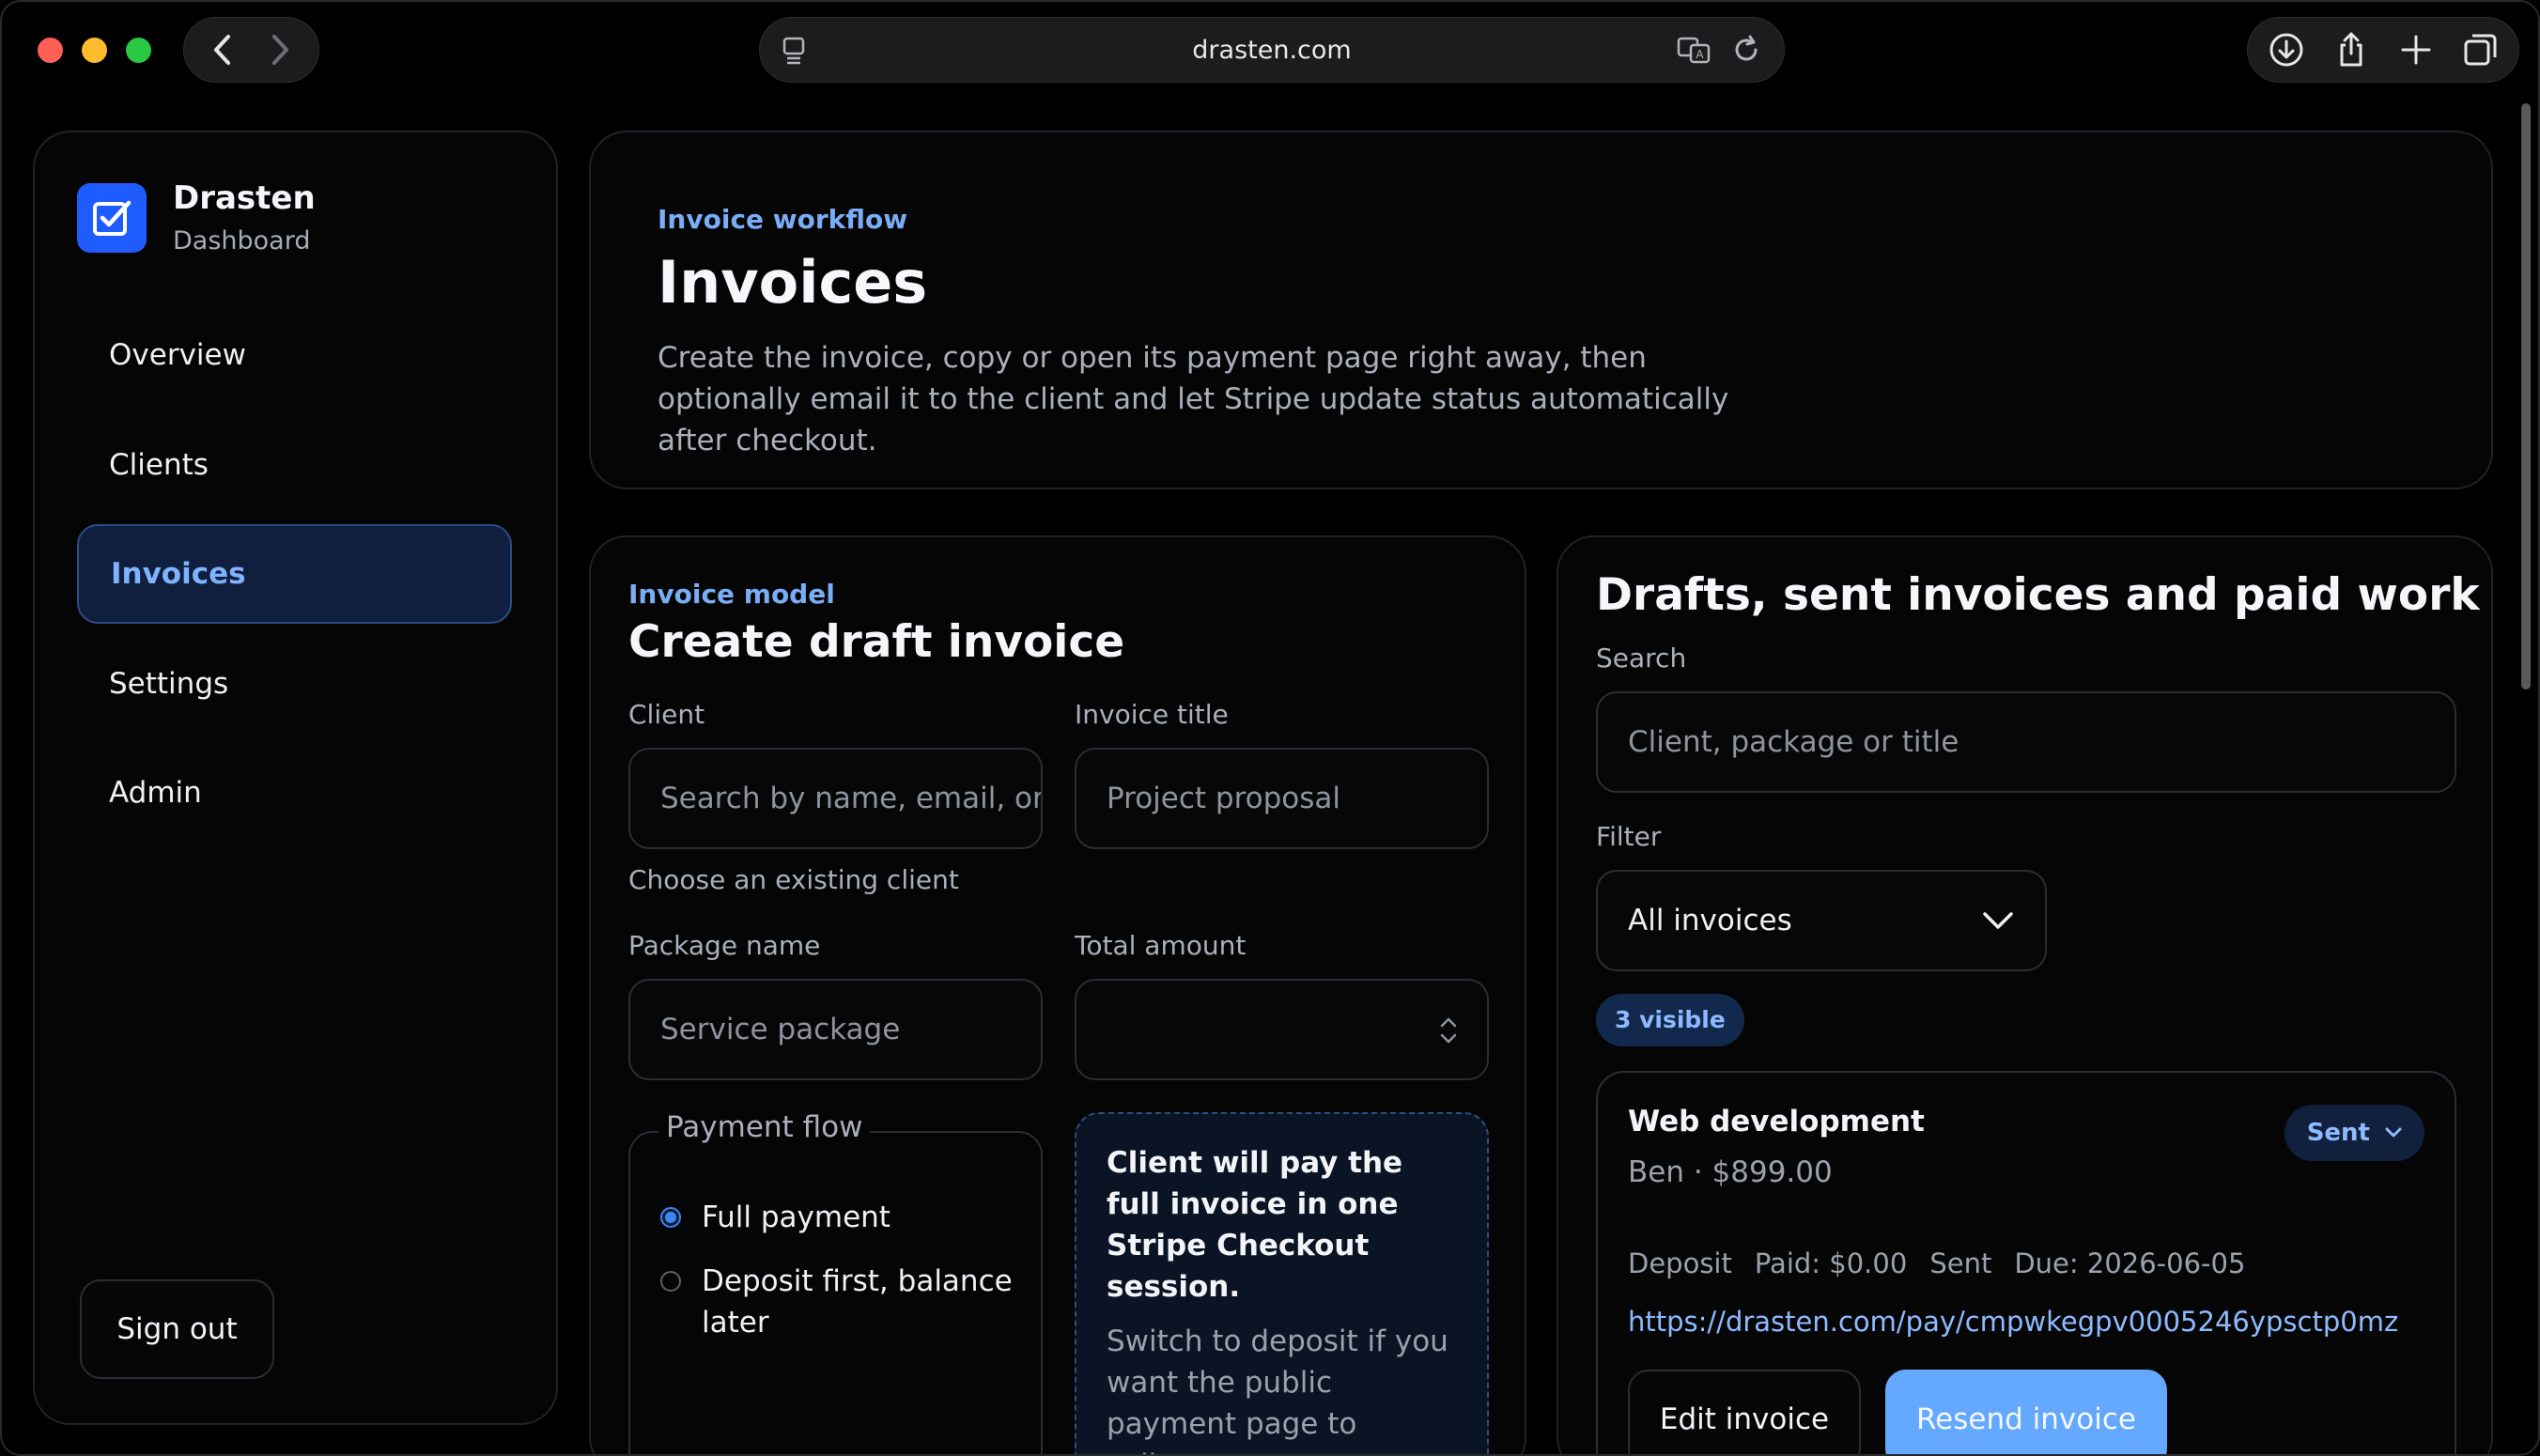  Describe the element at coordinates (294, 465) in the screenshot. I see `sidebar-item-clients: Clients` at that location.